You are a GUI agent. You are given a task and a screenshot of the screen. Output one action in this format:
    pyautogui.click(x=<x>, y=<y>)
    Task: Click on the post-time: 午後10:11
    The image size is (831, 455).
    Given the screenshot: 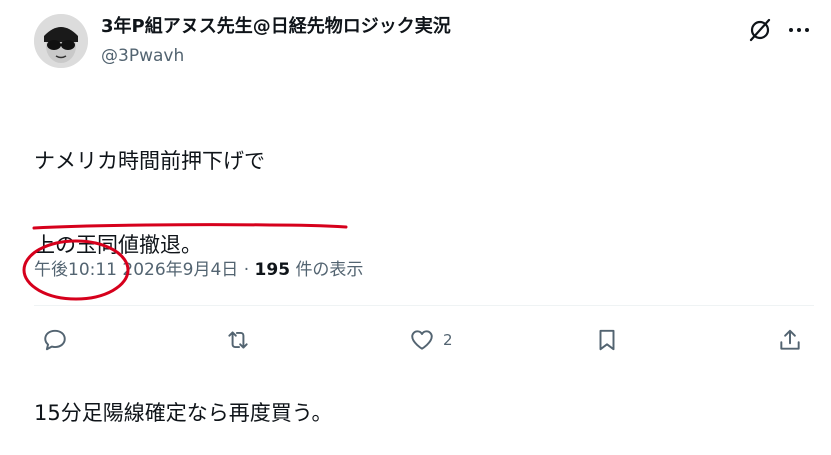 What is the action you would take?
    pyautogui.click(x=75, y=270)
    